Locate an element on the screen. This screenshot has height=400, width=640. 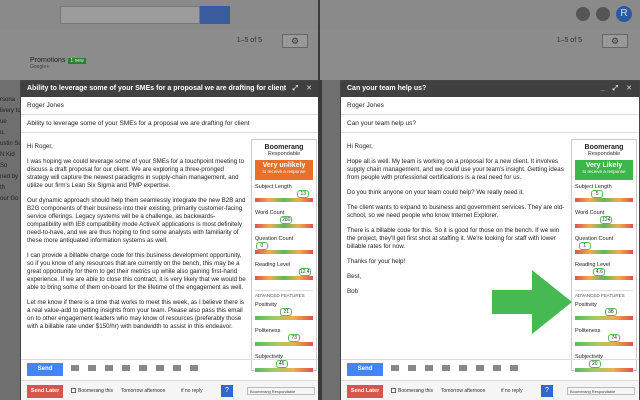
search-input is located at coordinates (130, 15).